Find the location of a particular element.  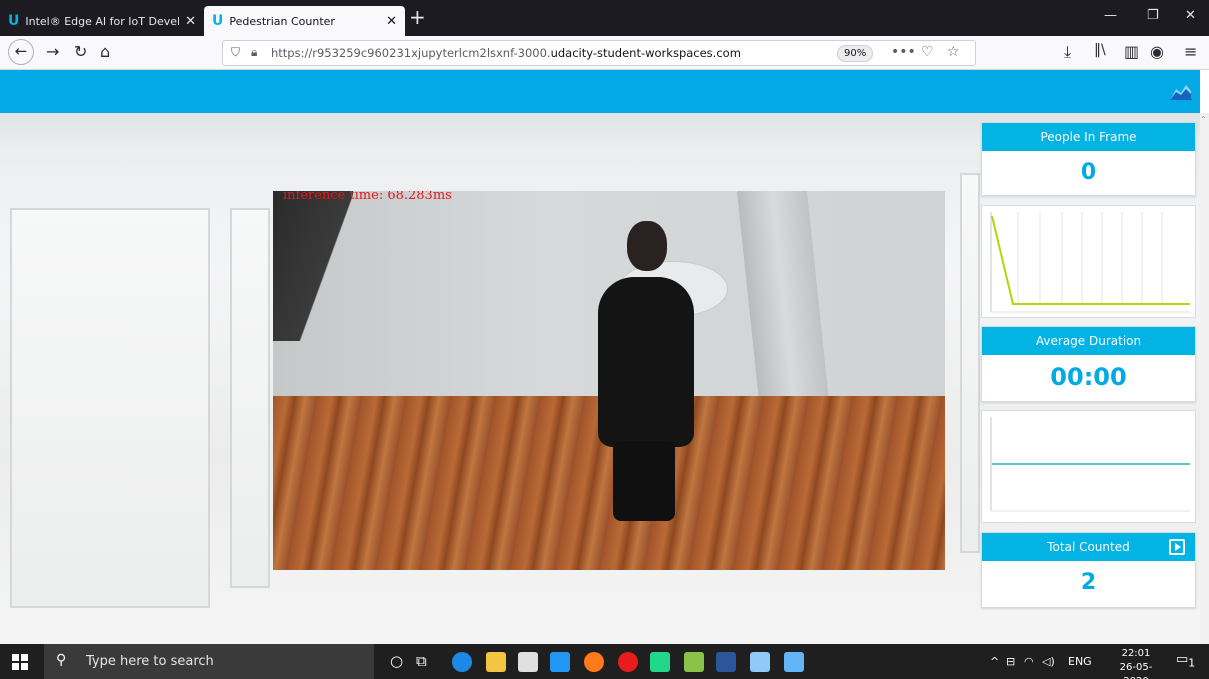

area-chart-icon is located at coordinates (1181, 91).